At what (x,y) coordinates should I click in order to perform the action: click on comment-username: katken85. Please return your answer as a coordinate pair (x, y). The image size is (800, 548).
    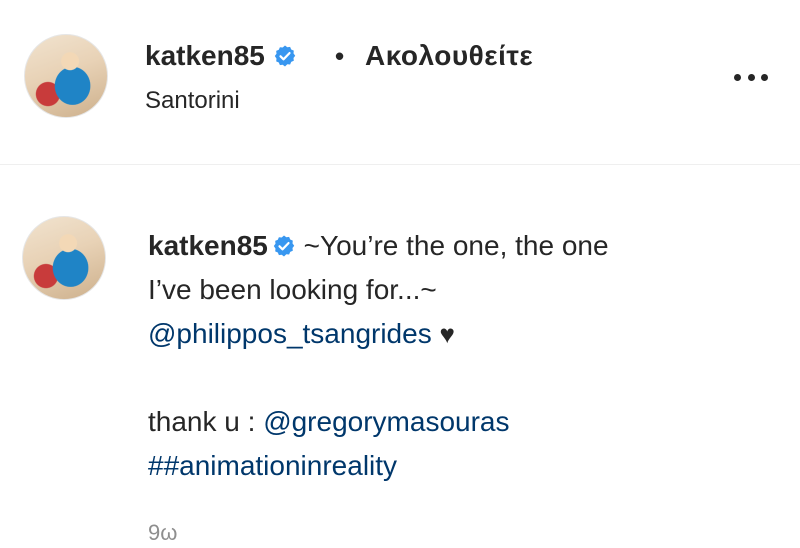
    Looking at the image, I should click on (208, 245).